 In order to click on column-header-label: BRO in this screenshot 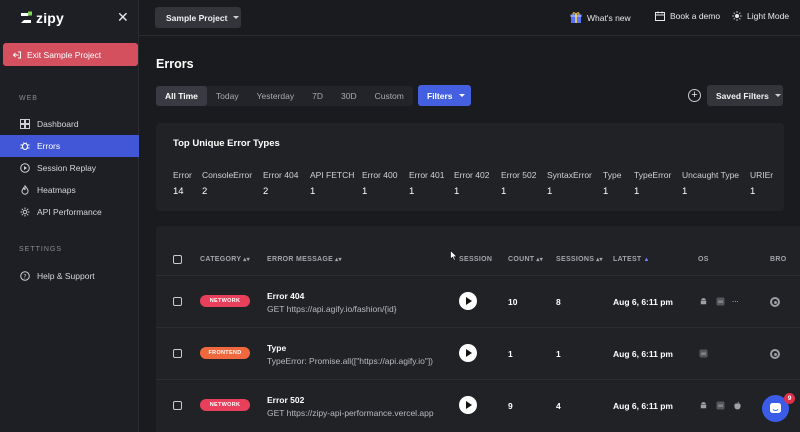, I will do `click(778, 259)`.